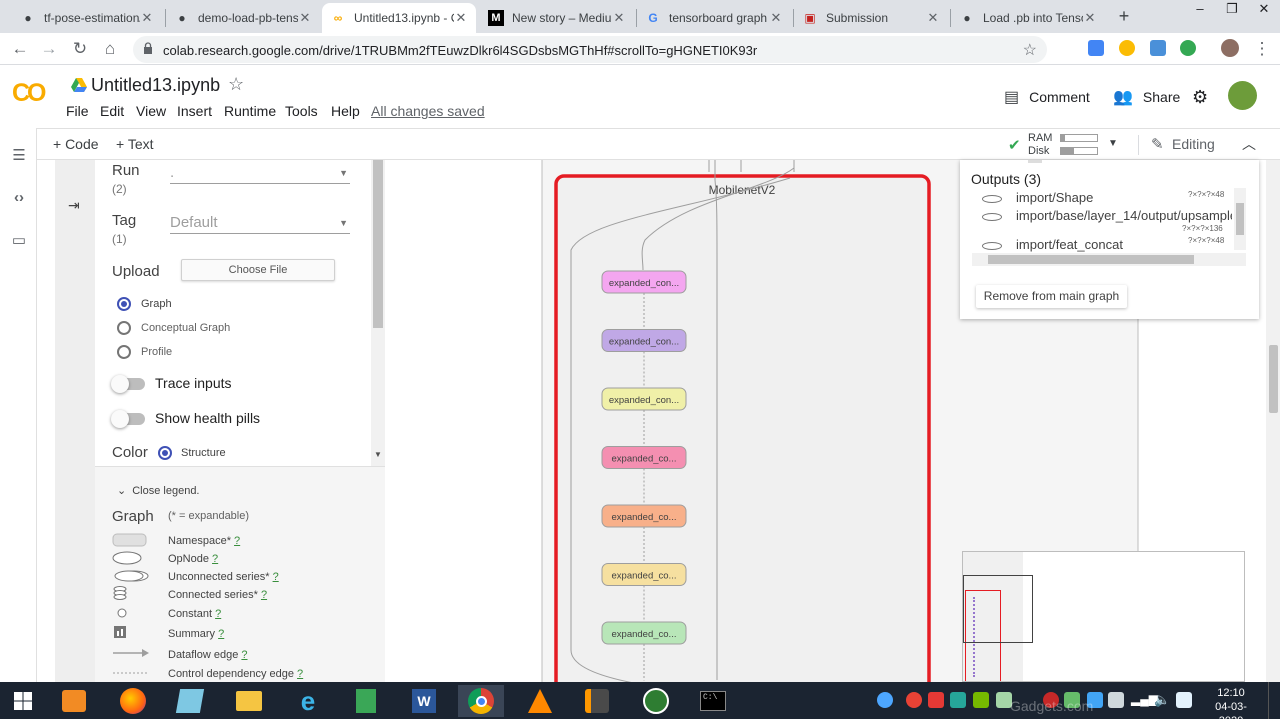 The image size is (1280, 728). What do you see at coordinates (80, 49) in the screenshot?
I see `reload-icon: ↻` at bounding box center [80, 49].